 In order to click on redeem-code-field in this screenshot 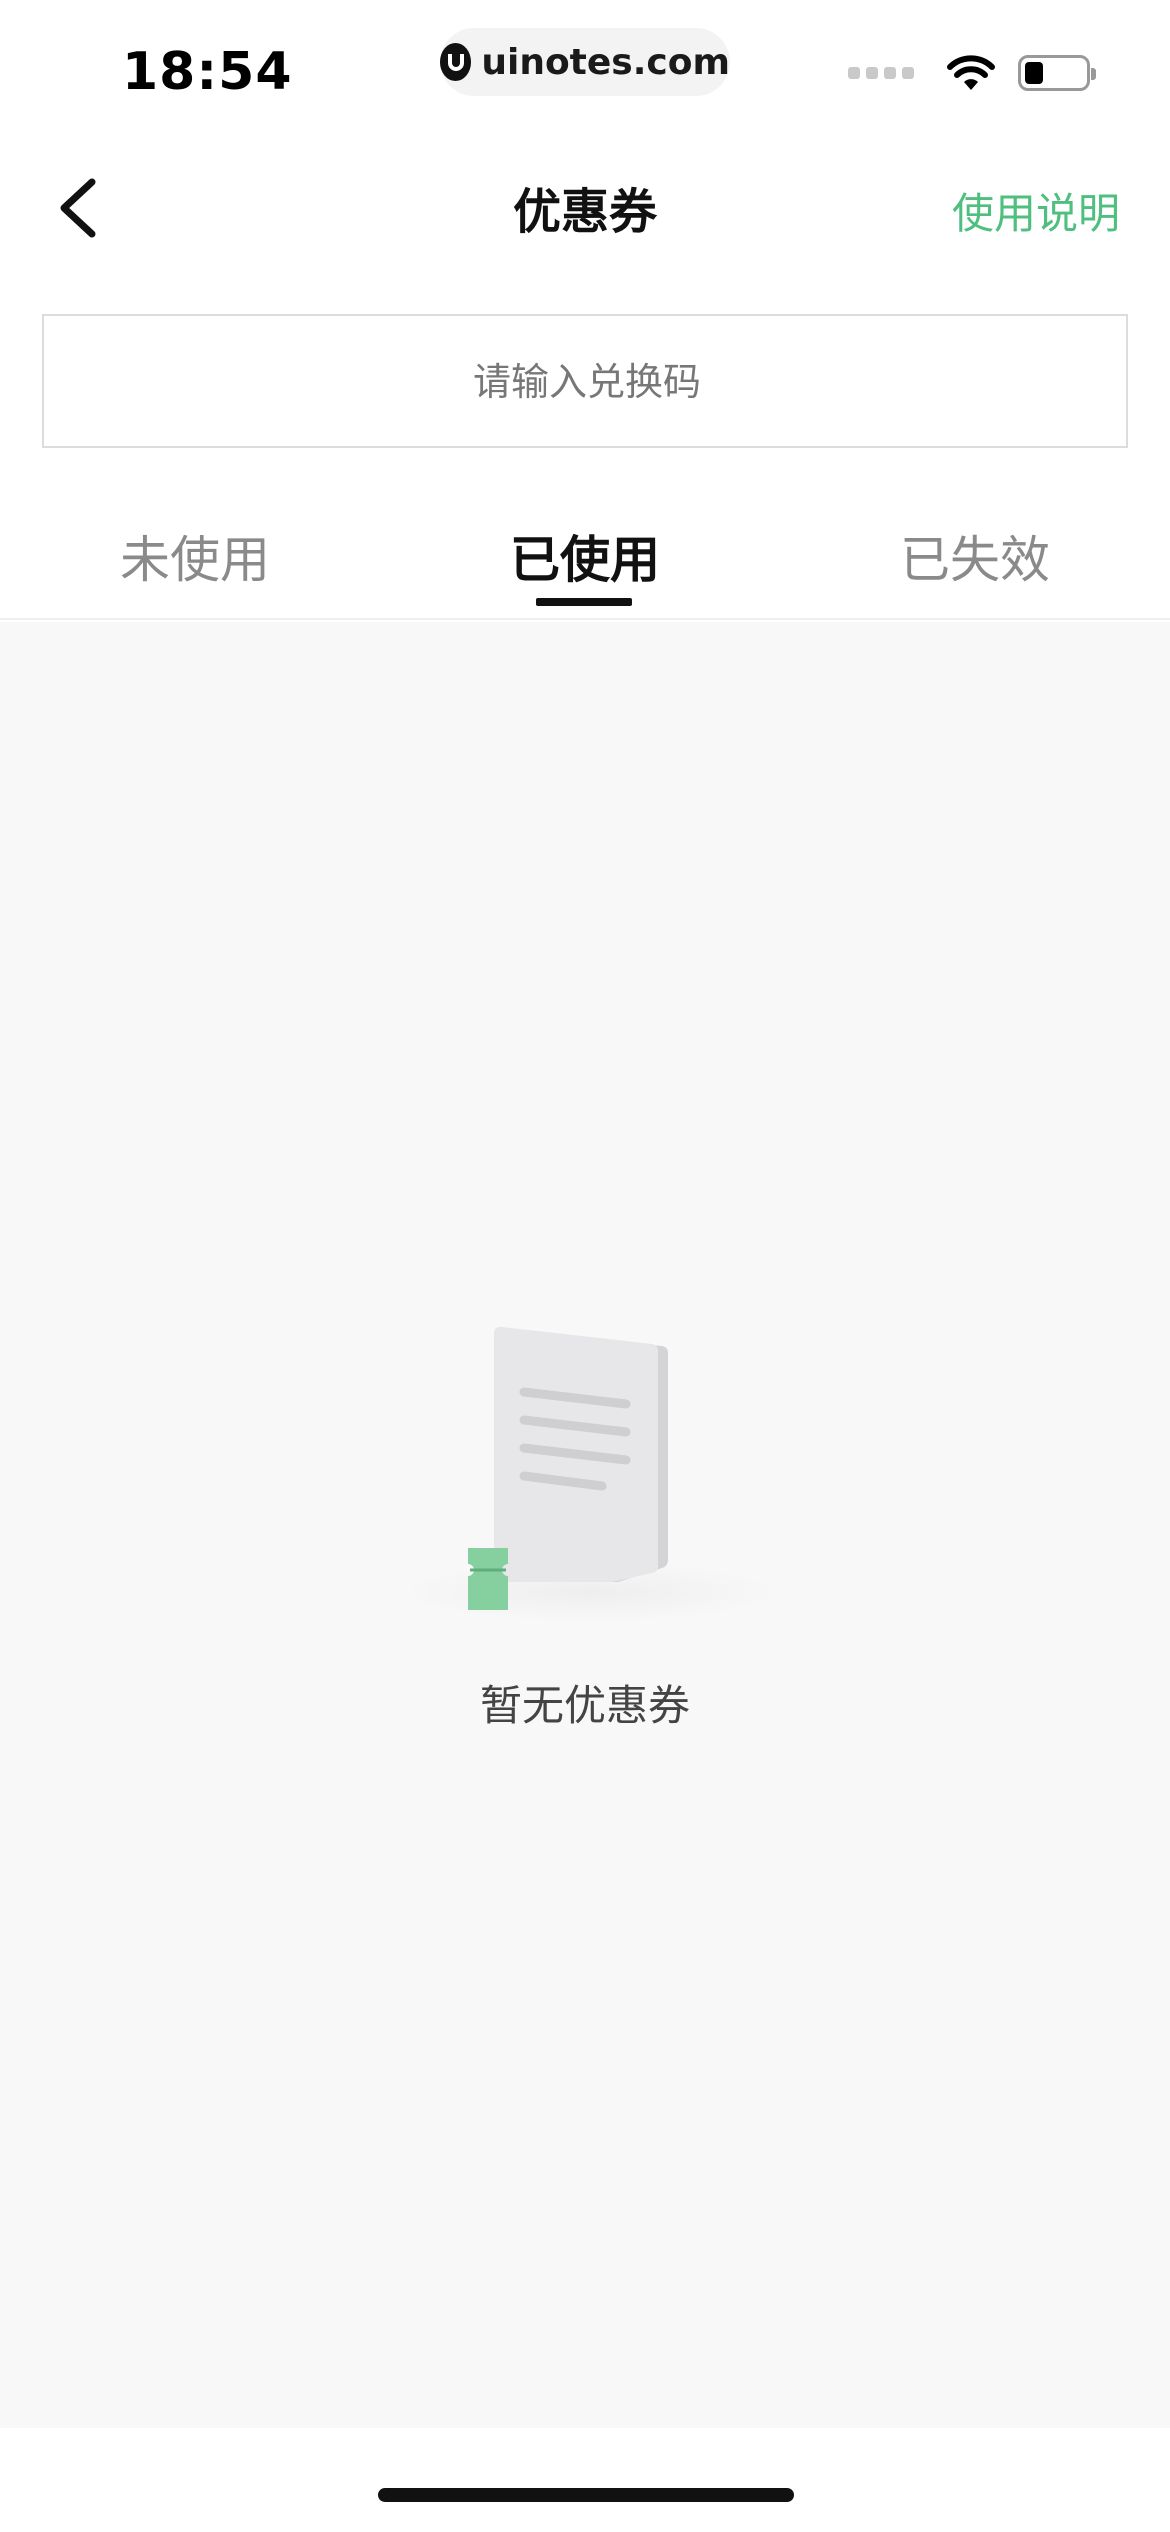, I will do `click(586, 381)`.